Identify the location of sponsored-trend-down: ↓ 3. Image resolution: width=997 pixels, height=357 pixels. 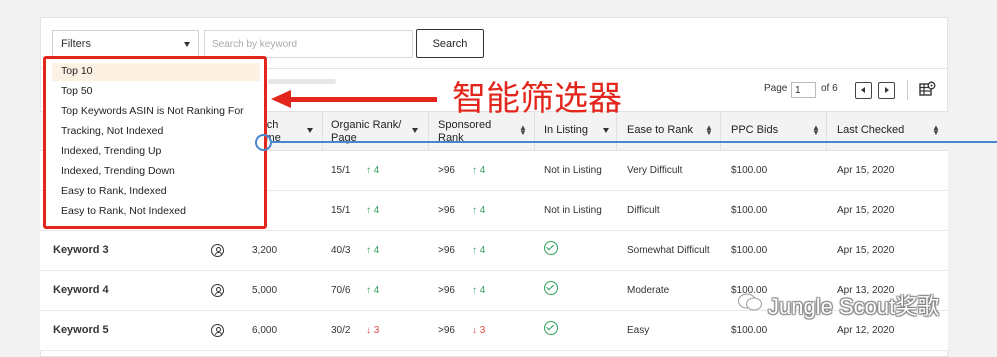
(479, 330).